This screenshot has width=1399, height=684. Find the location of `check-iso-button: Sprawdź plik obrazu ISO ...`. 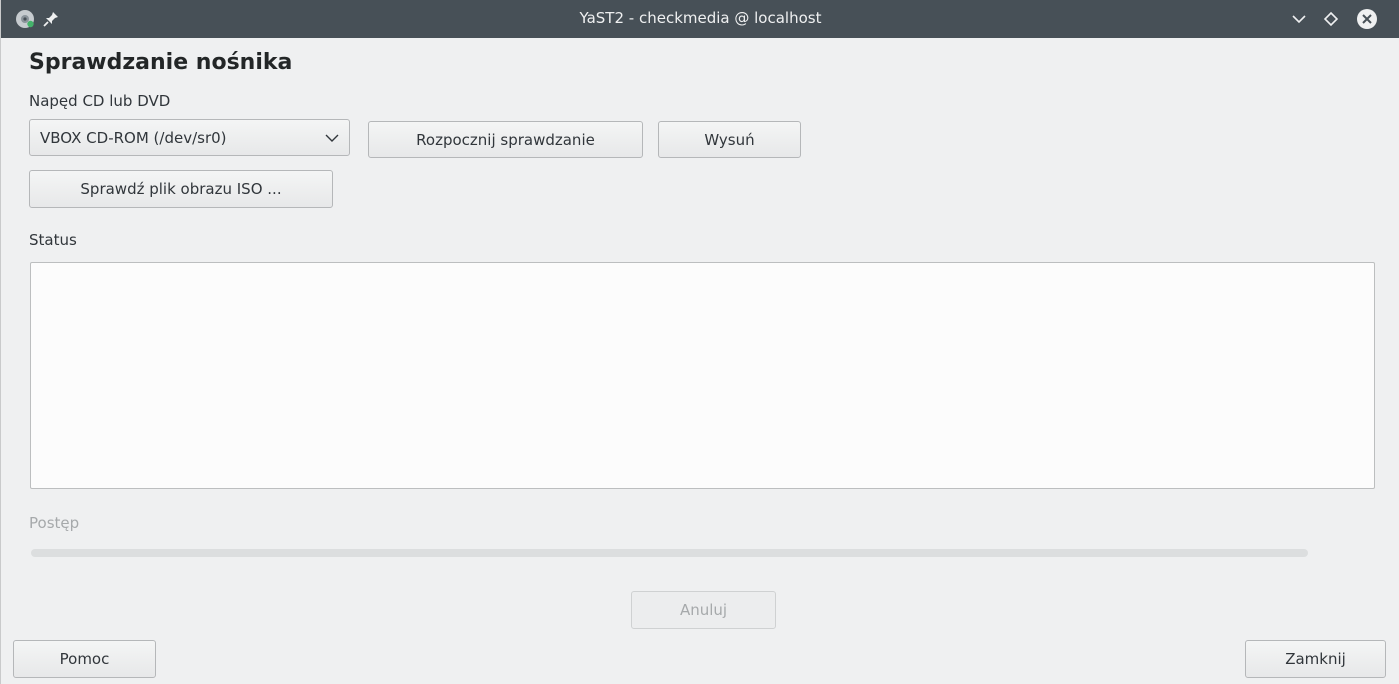

check-iso-button: Sprawdź plik obrazu ISO ... is located at coordinates (181, 189).